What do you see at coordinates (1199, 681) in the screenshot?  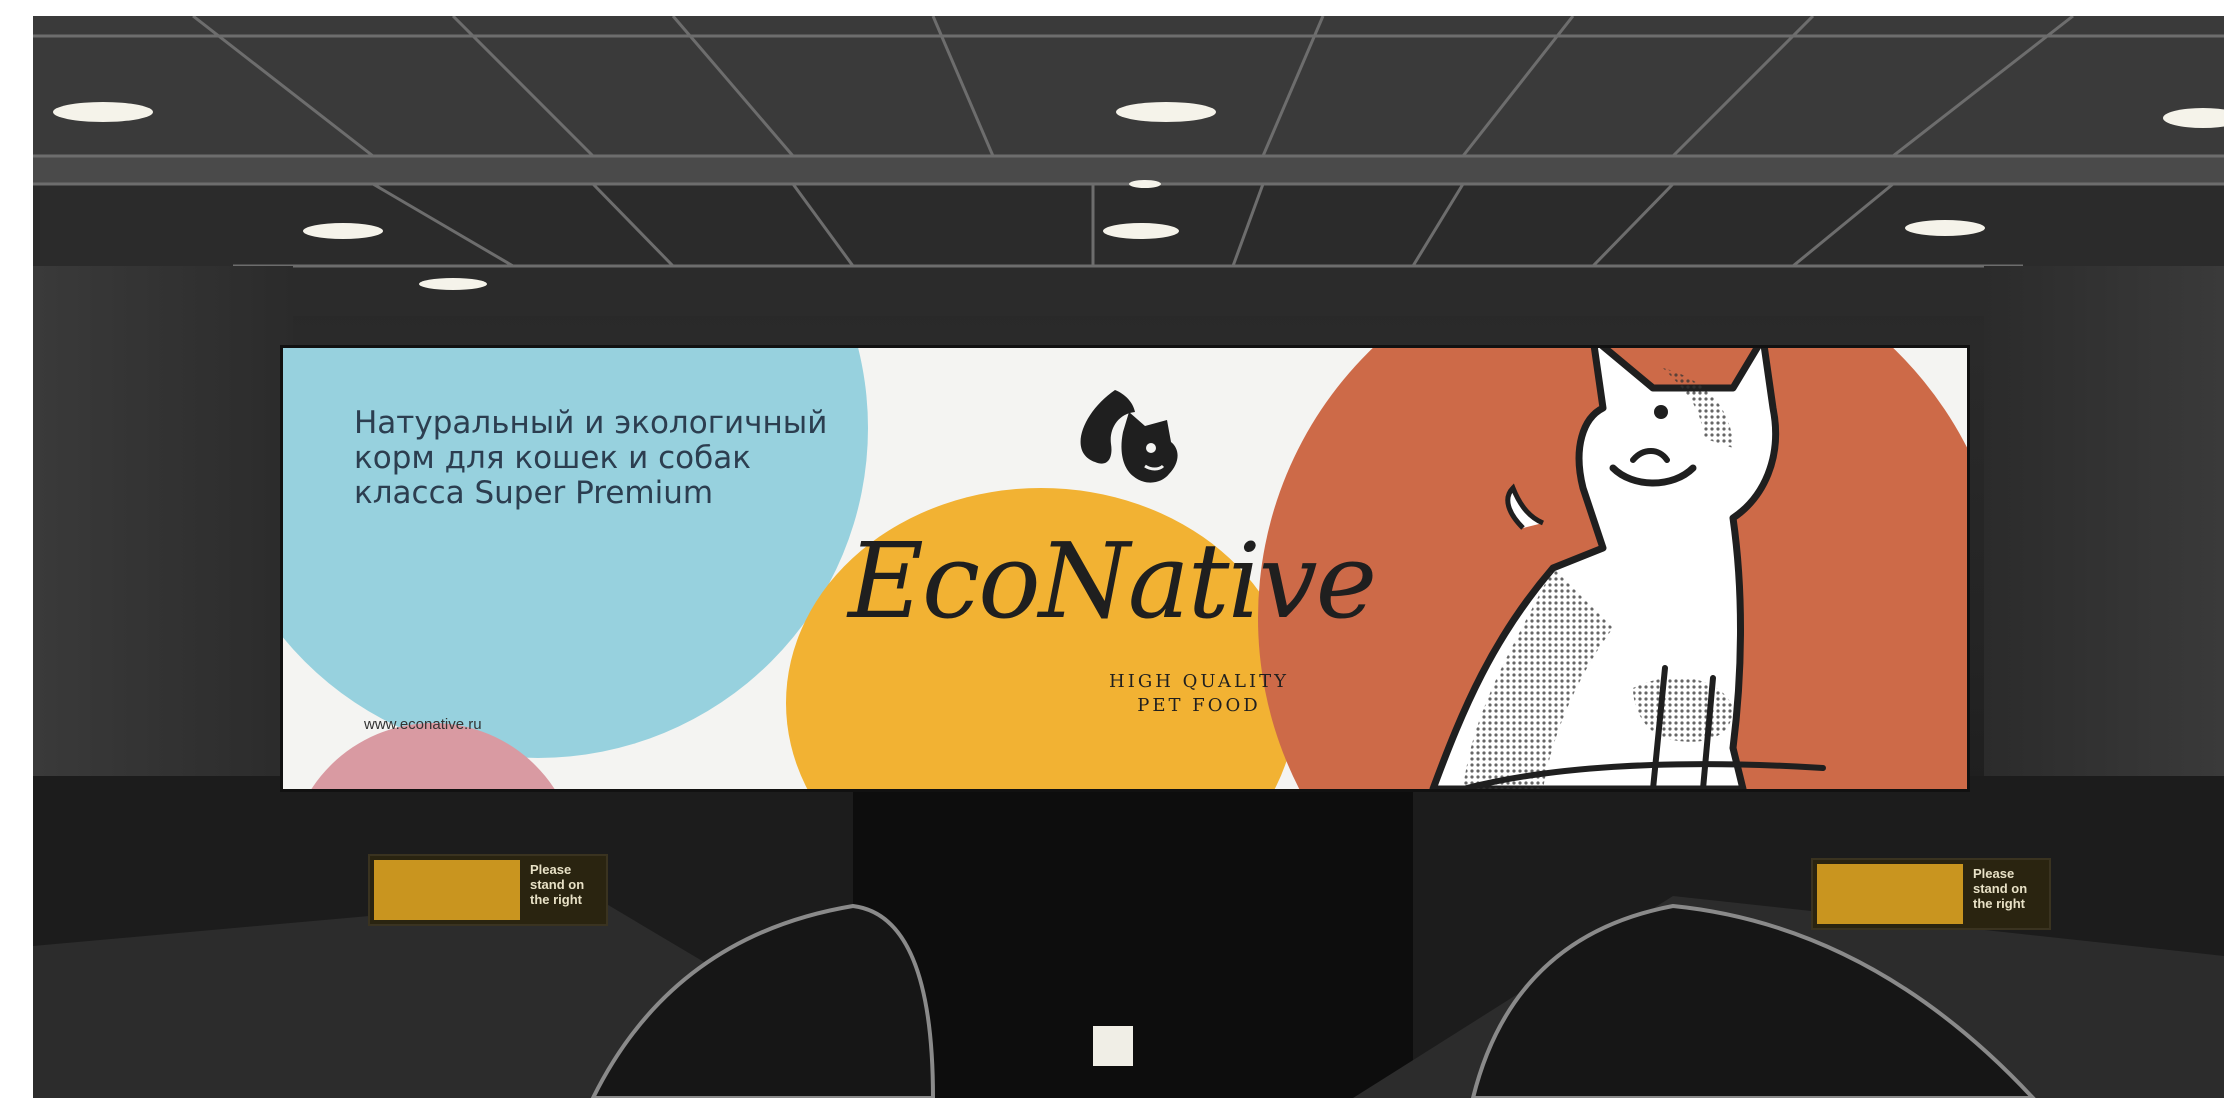 I see `tagline-line-1: HIGH QUALITY` at bounding box center [1199, 681].